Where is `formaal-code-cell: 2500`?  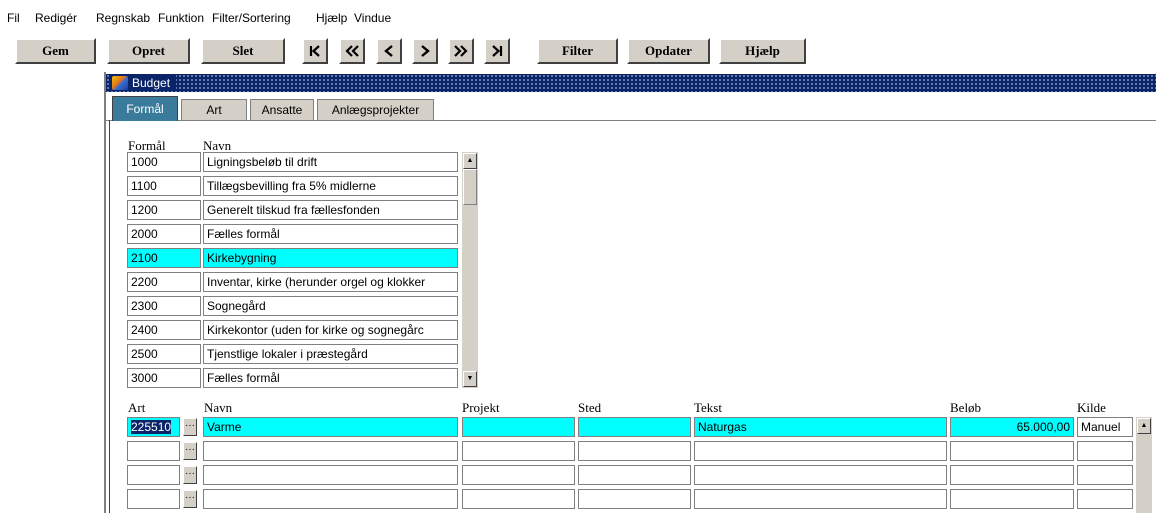 formaal-code-cell: 2500 is located at coordinates (164, 354).